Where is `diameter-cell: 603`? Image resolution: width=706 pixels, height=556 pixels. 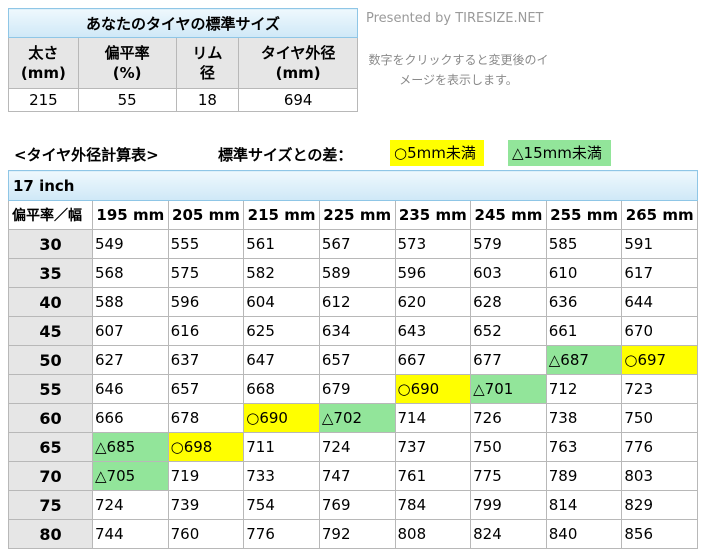
diameter-cell: 603 is located at coordinates (508, 273).